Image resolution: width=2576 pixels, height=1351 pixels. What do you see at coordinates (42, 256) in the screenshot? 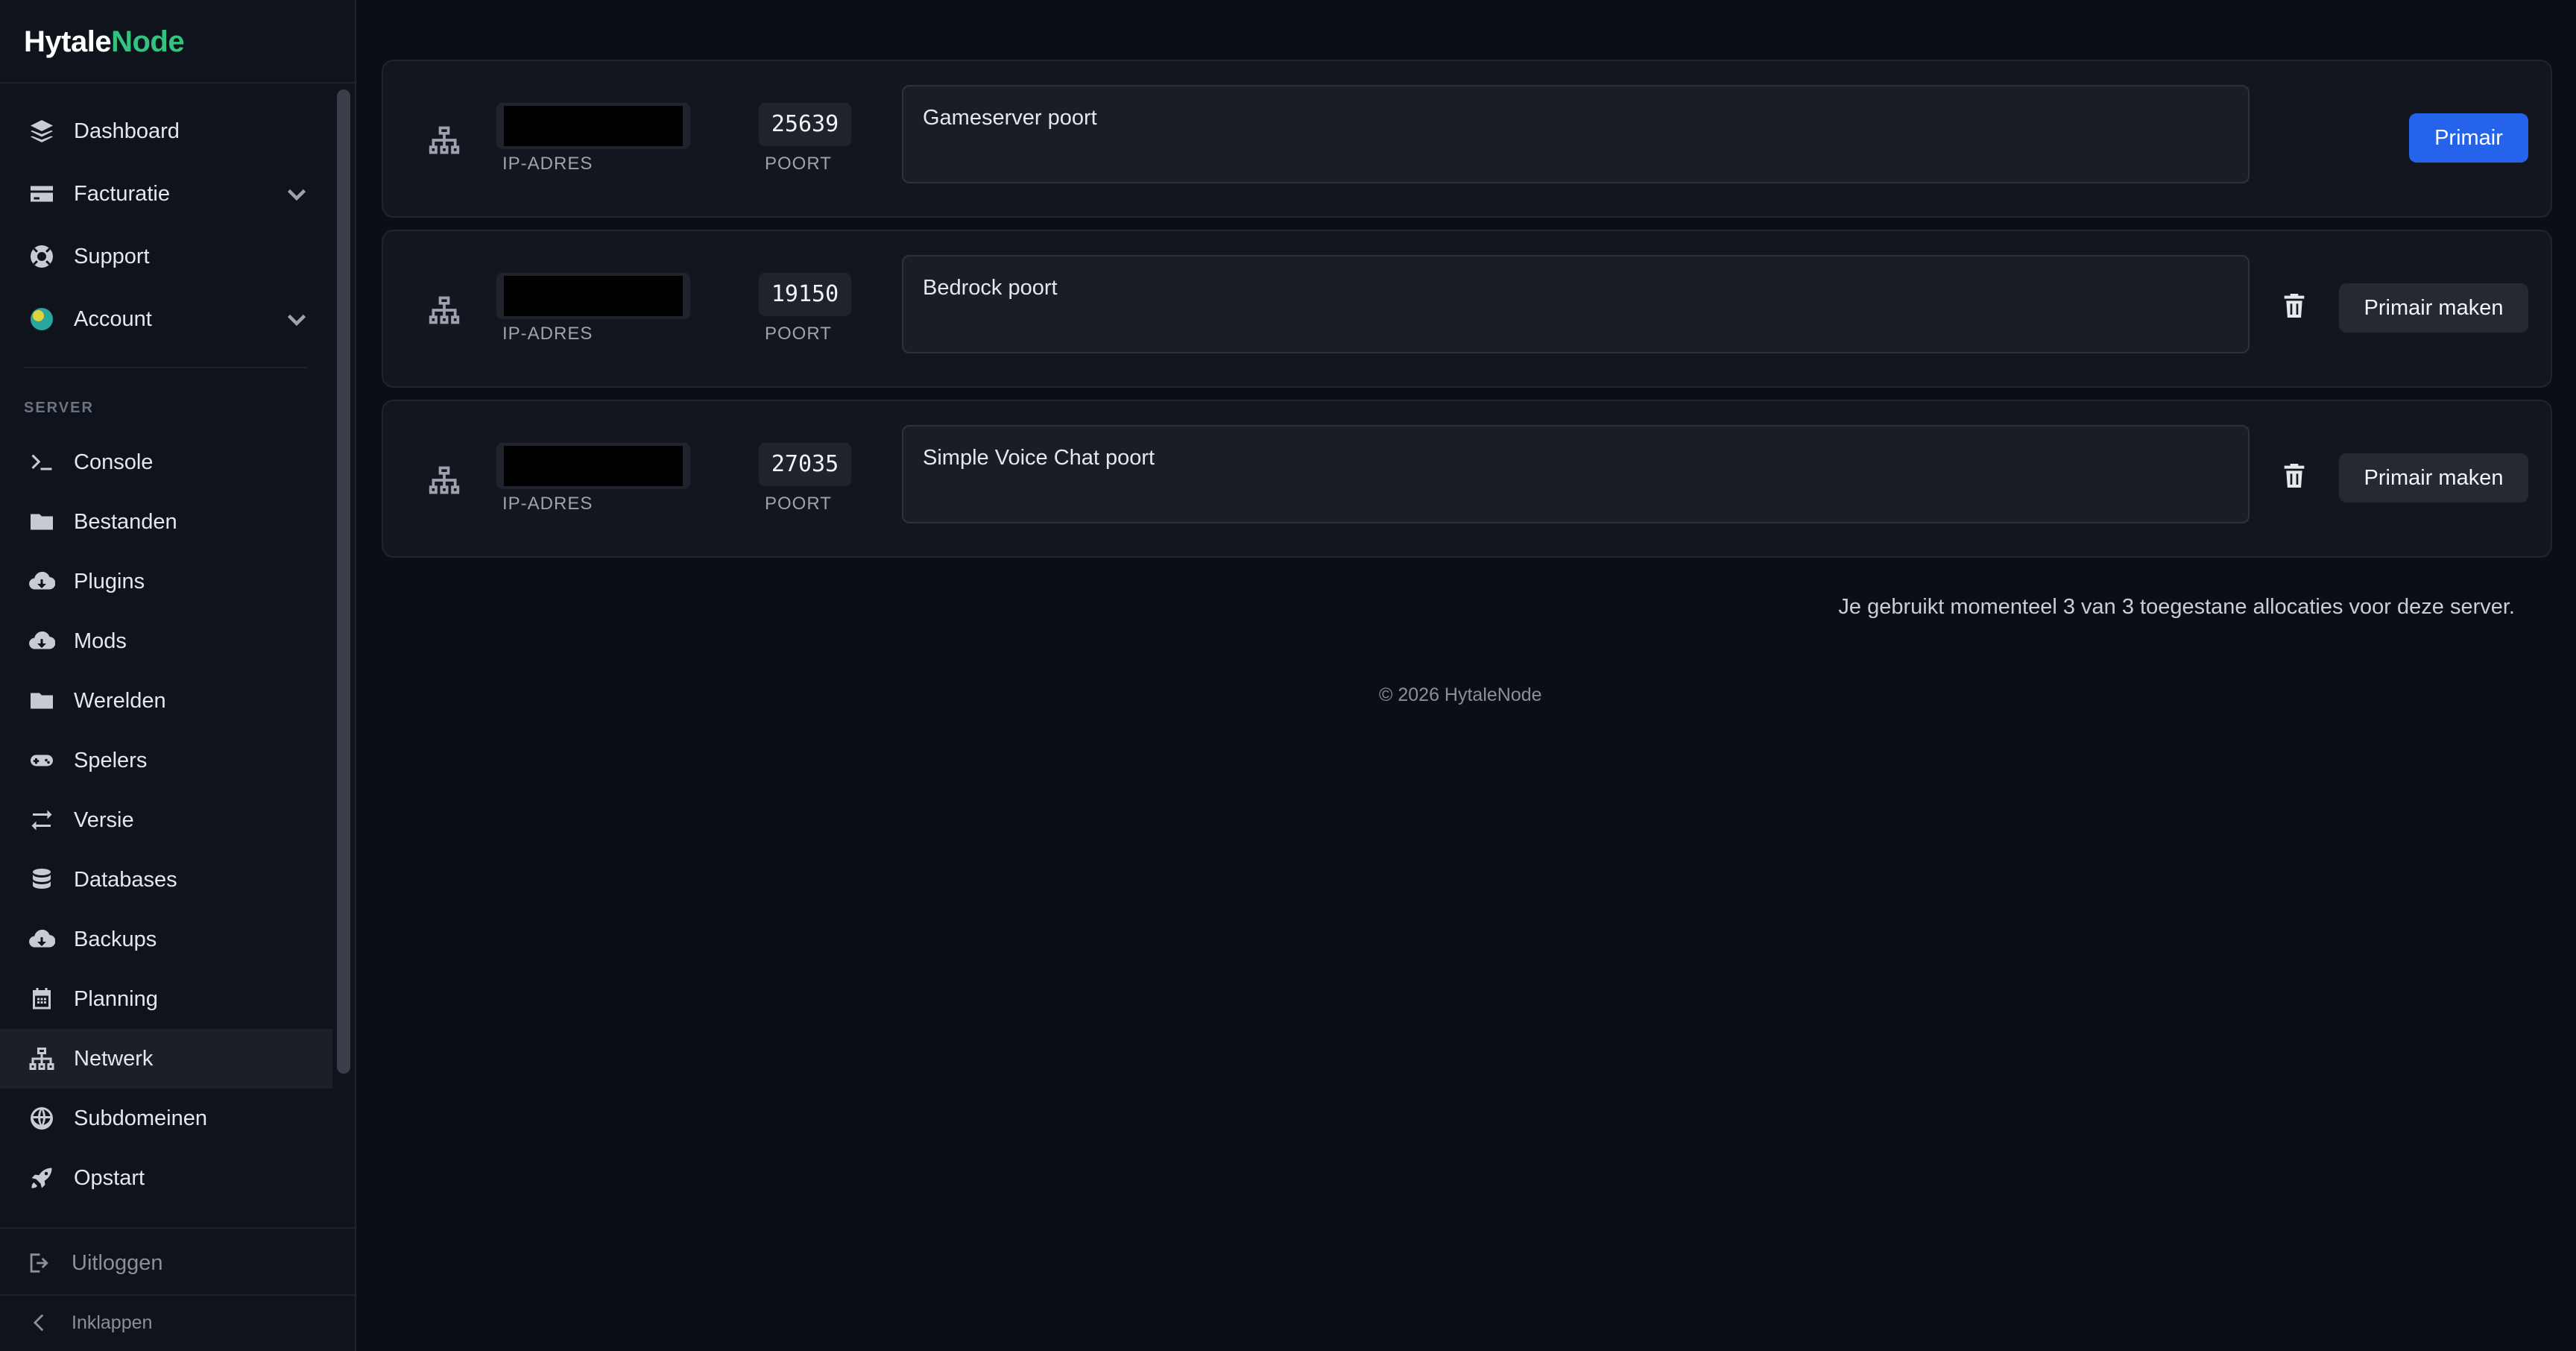
I see `lifebuoy-icon` at bounding box center [42, 256].